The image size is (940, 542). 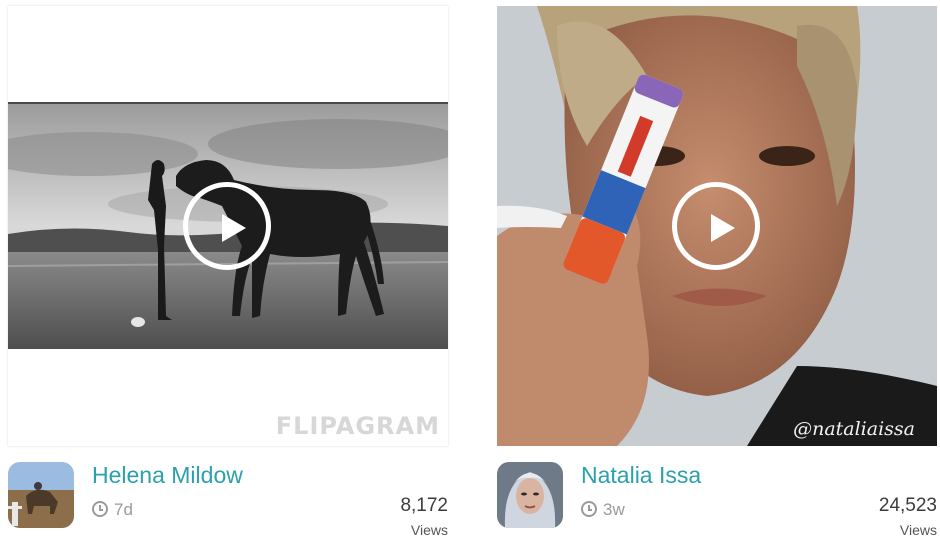 What do you see at coordinates (854, 429) in the screenshot?
I see `user-watermark: @nataliaissa` at bounding box center [854, 429].